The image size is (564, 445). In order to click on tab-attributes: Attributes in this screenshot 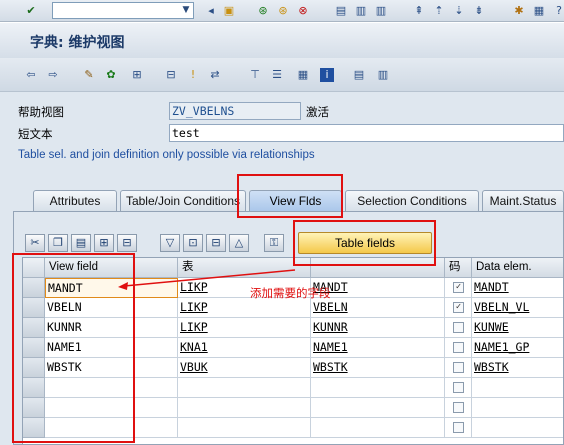, I will do `click(75, 201)`.